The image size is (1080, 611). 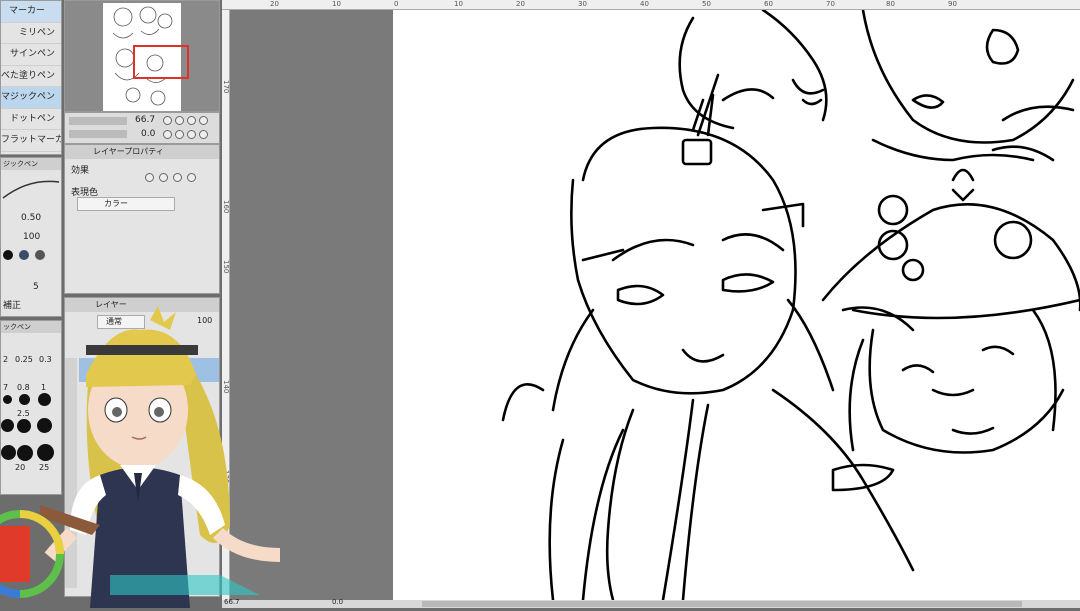 What do you see at coordinates (226, 207) in the screenshot?
I see `ruler-tick: 160` at bounding box center [226, 207].